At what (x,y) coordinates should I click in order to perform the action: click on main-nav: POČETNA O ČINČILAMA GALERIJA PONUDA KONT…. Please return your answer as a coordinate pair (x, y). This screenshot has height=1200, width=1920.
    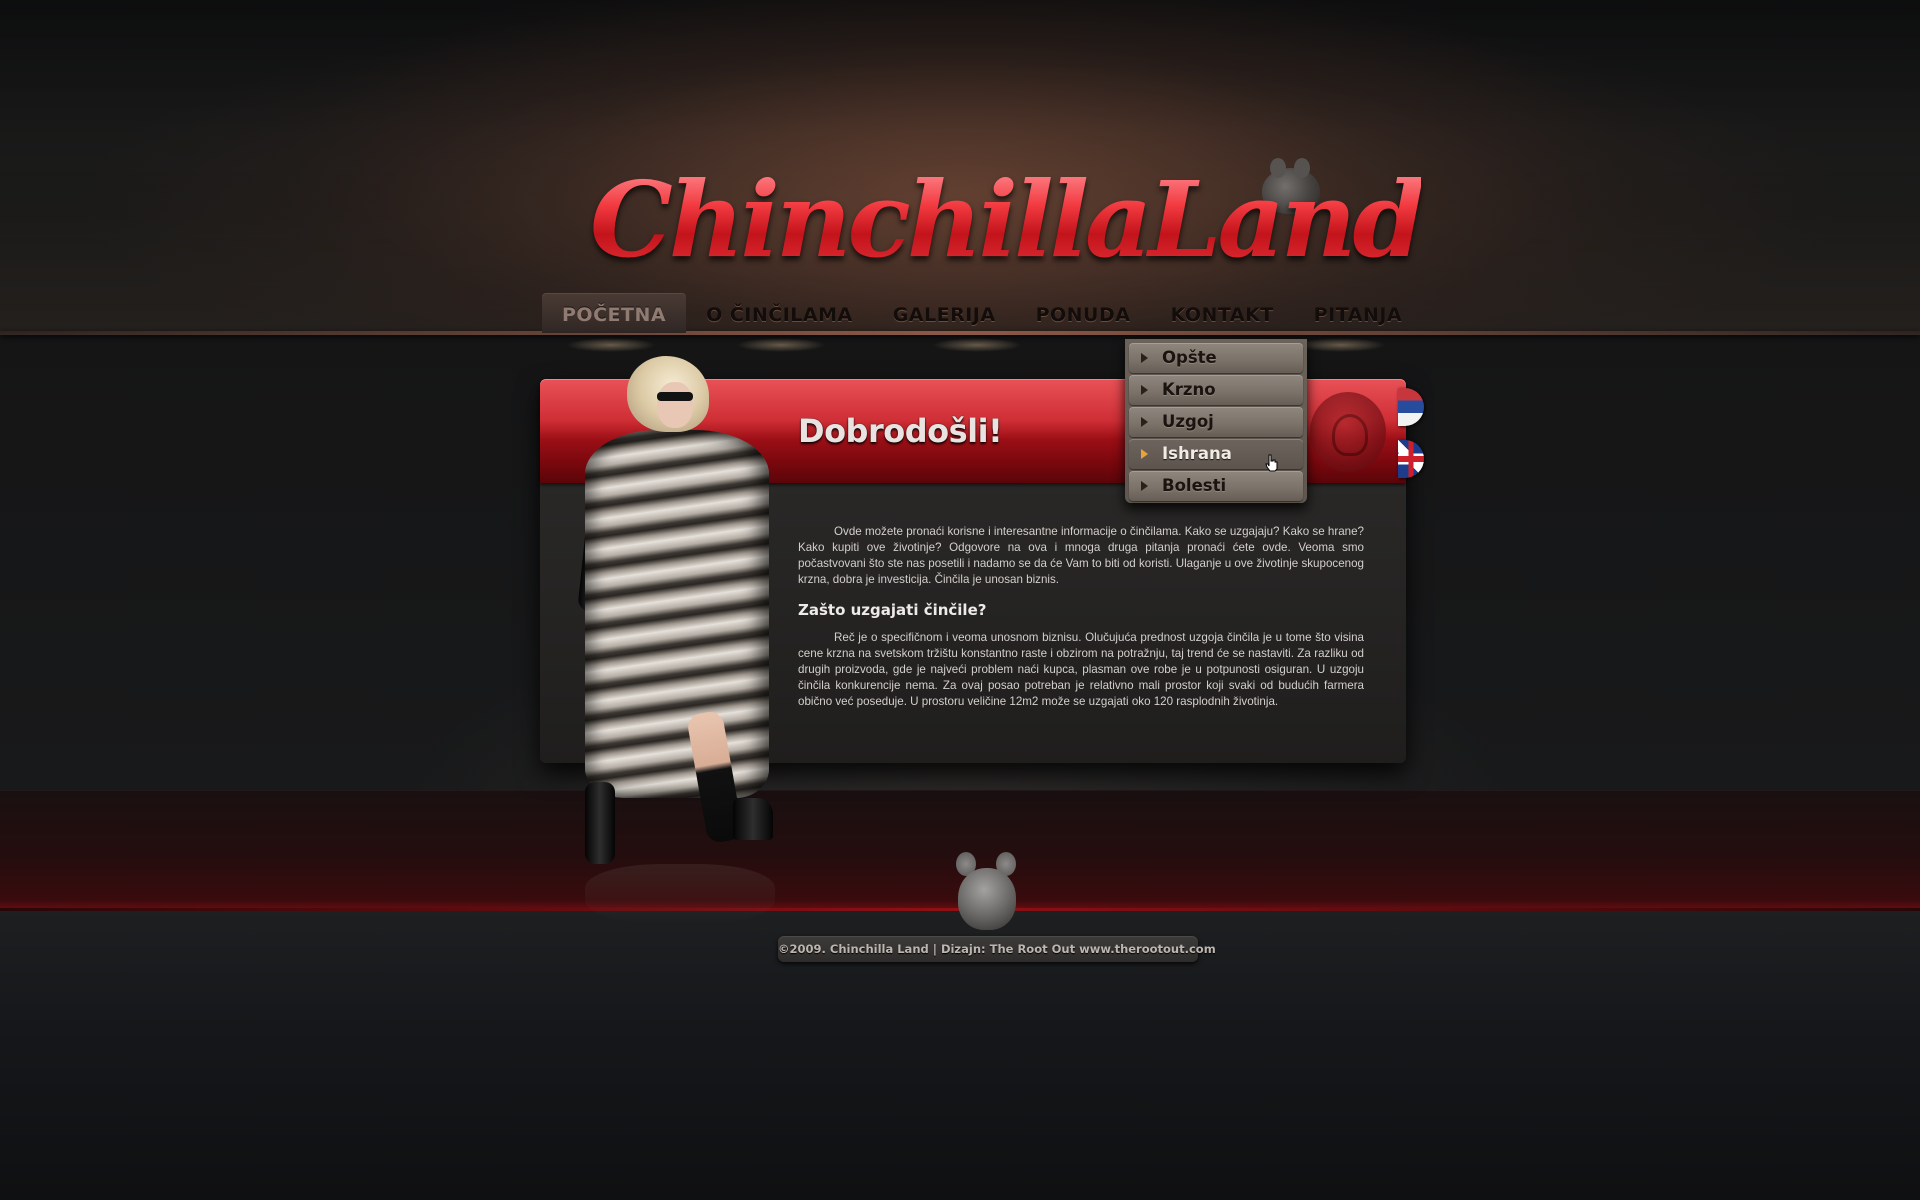
    Looking at the image, I should click on (982, 313).